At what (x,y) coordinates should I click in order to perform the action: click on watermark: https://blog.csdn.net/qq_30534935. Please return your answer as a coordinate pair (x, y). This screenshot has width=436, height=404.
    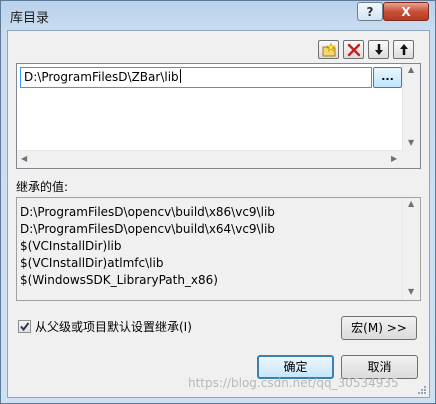
    Looking at the image, I should click on (293, 383).